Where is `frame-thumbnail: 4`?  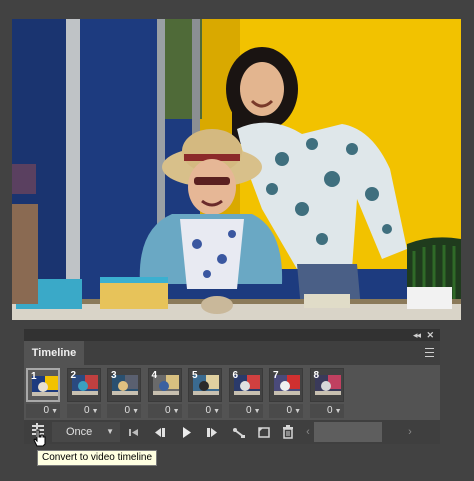 frame-thumbnail: 4 is located at coordinates (164, 385).